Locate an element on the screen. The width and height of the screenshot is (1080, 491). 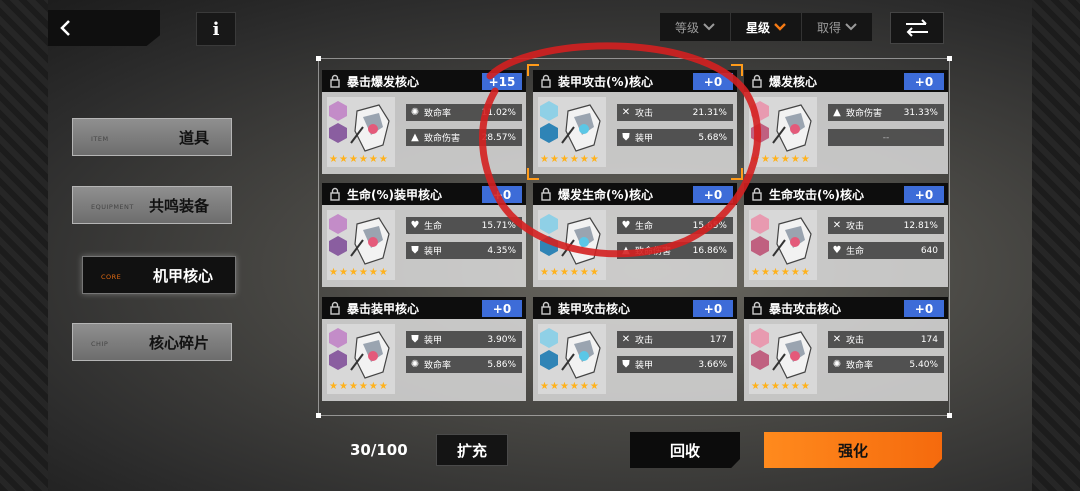
core-card: 爆发核心 +0 ★ ★ ★ ★ ★ ★ ▲ 致命伤害 31.33% -- is located at coordinates (846, 122).